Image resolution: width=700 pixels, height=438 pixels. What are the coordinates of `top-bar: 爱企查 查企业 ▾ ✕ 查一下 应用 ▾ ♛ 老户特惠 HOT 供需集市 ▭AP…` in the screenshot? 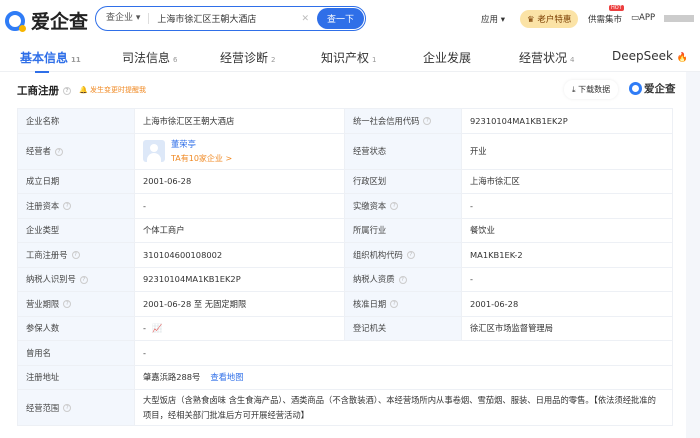 It's located at (350, 20).